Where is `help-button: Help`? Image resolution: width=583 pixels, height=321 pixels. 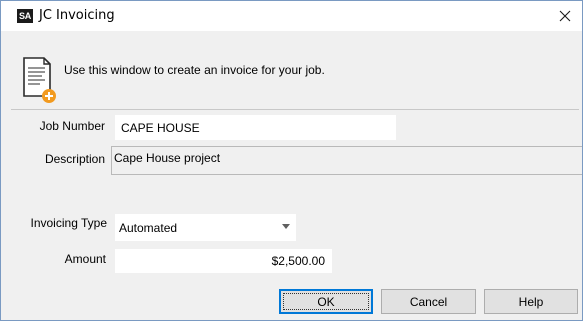
help-button: Help is located at coordinates (531, 301).